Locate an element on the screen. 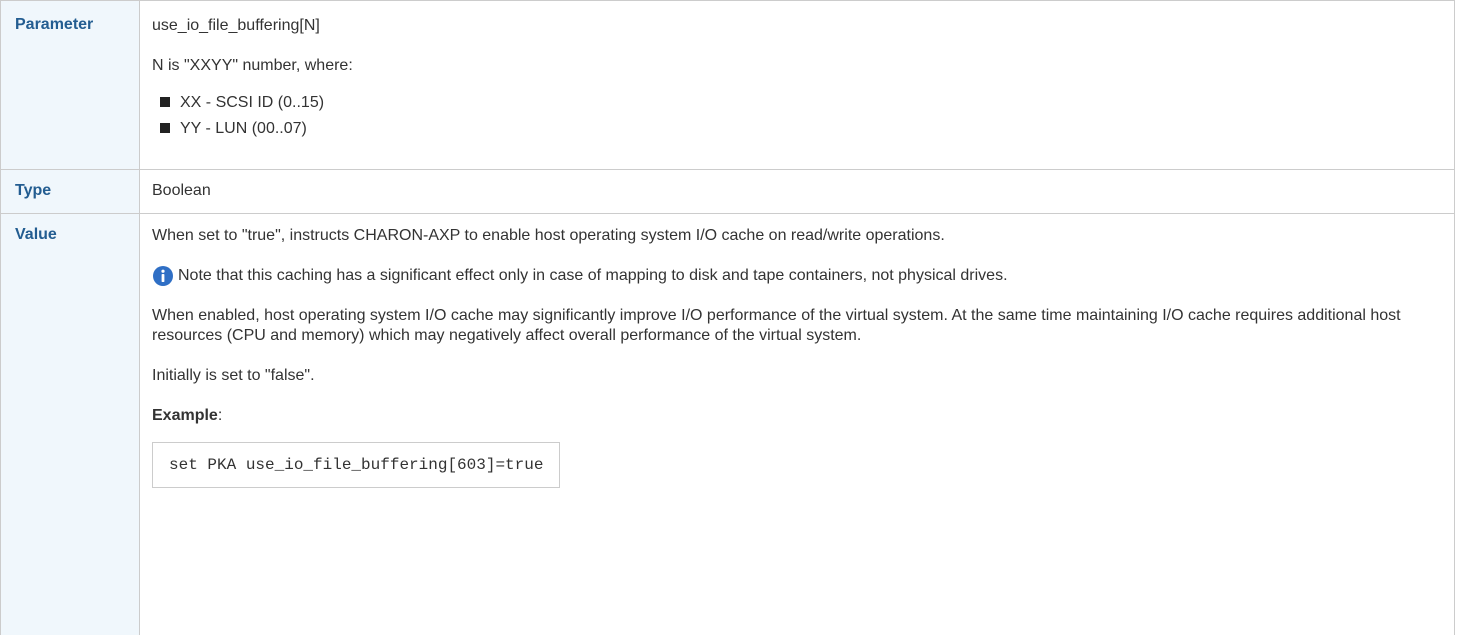  example-heading: Example: is located at coordinates (797, 416).